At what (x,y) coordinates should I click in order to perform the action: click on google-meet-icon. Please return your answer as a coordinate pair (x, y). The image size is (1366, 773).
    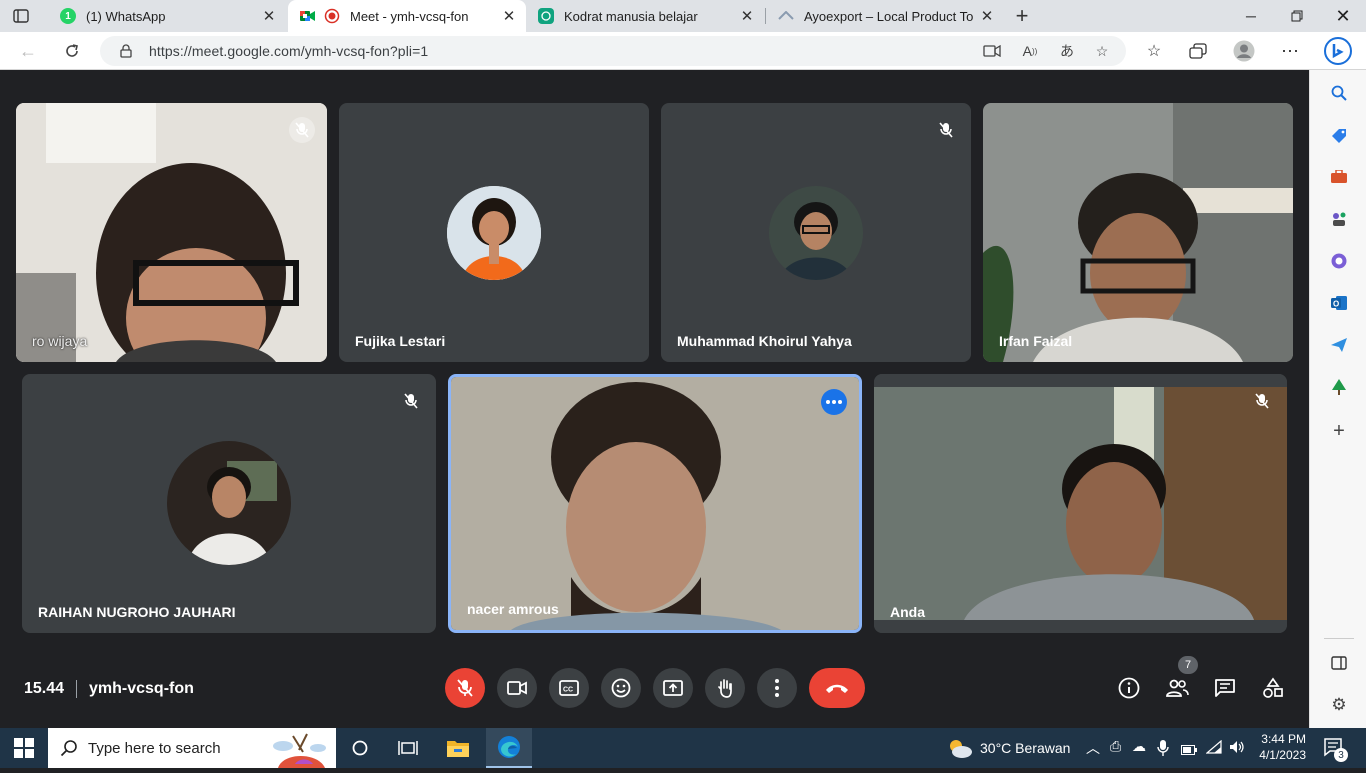
    Looking at the image, I should click on (308, 16).